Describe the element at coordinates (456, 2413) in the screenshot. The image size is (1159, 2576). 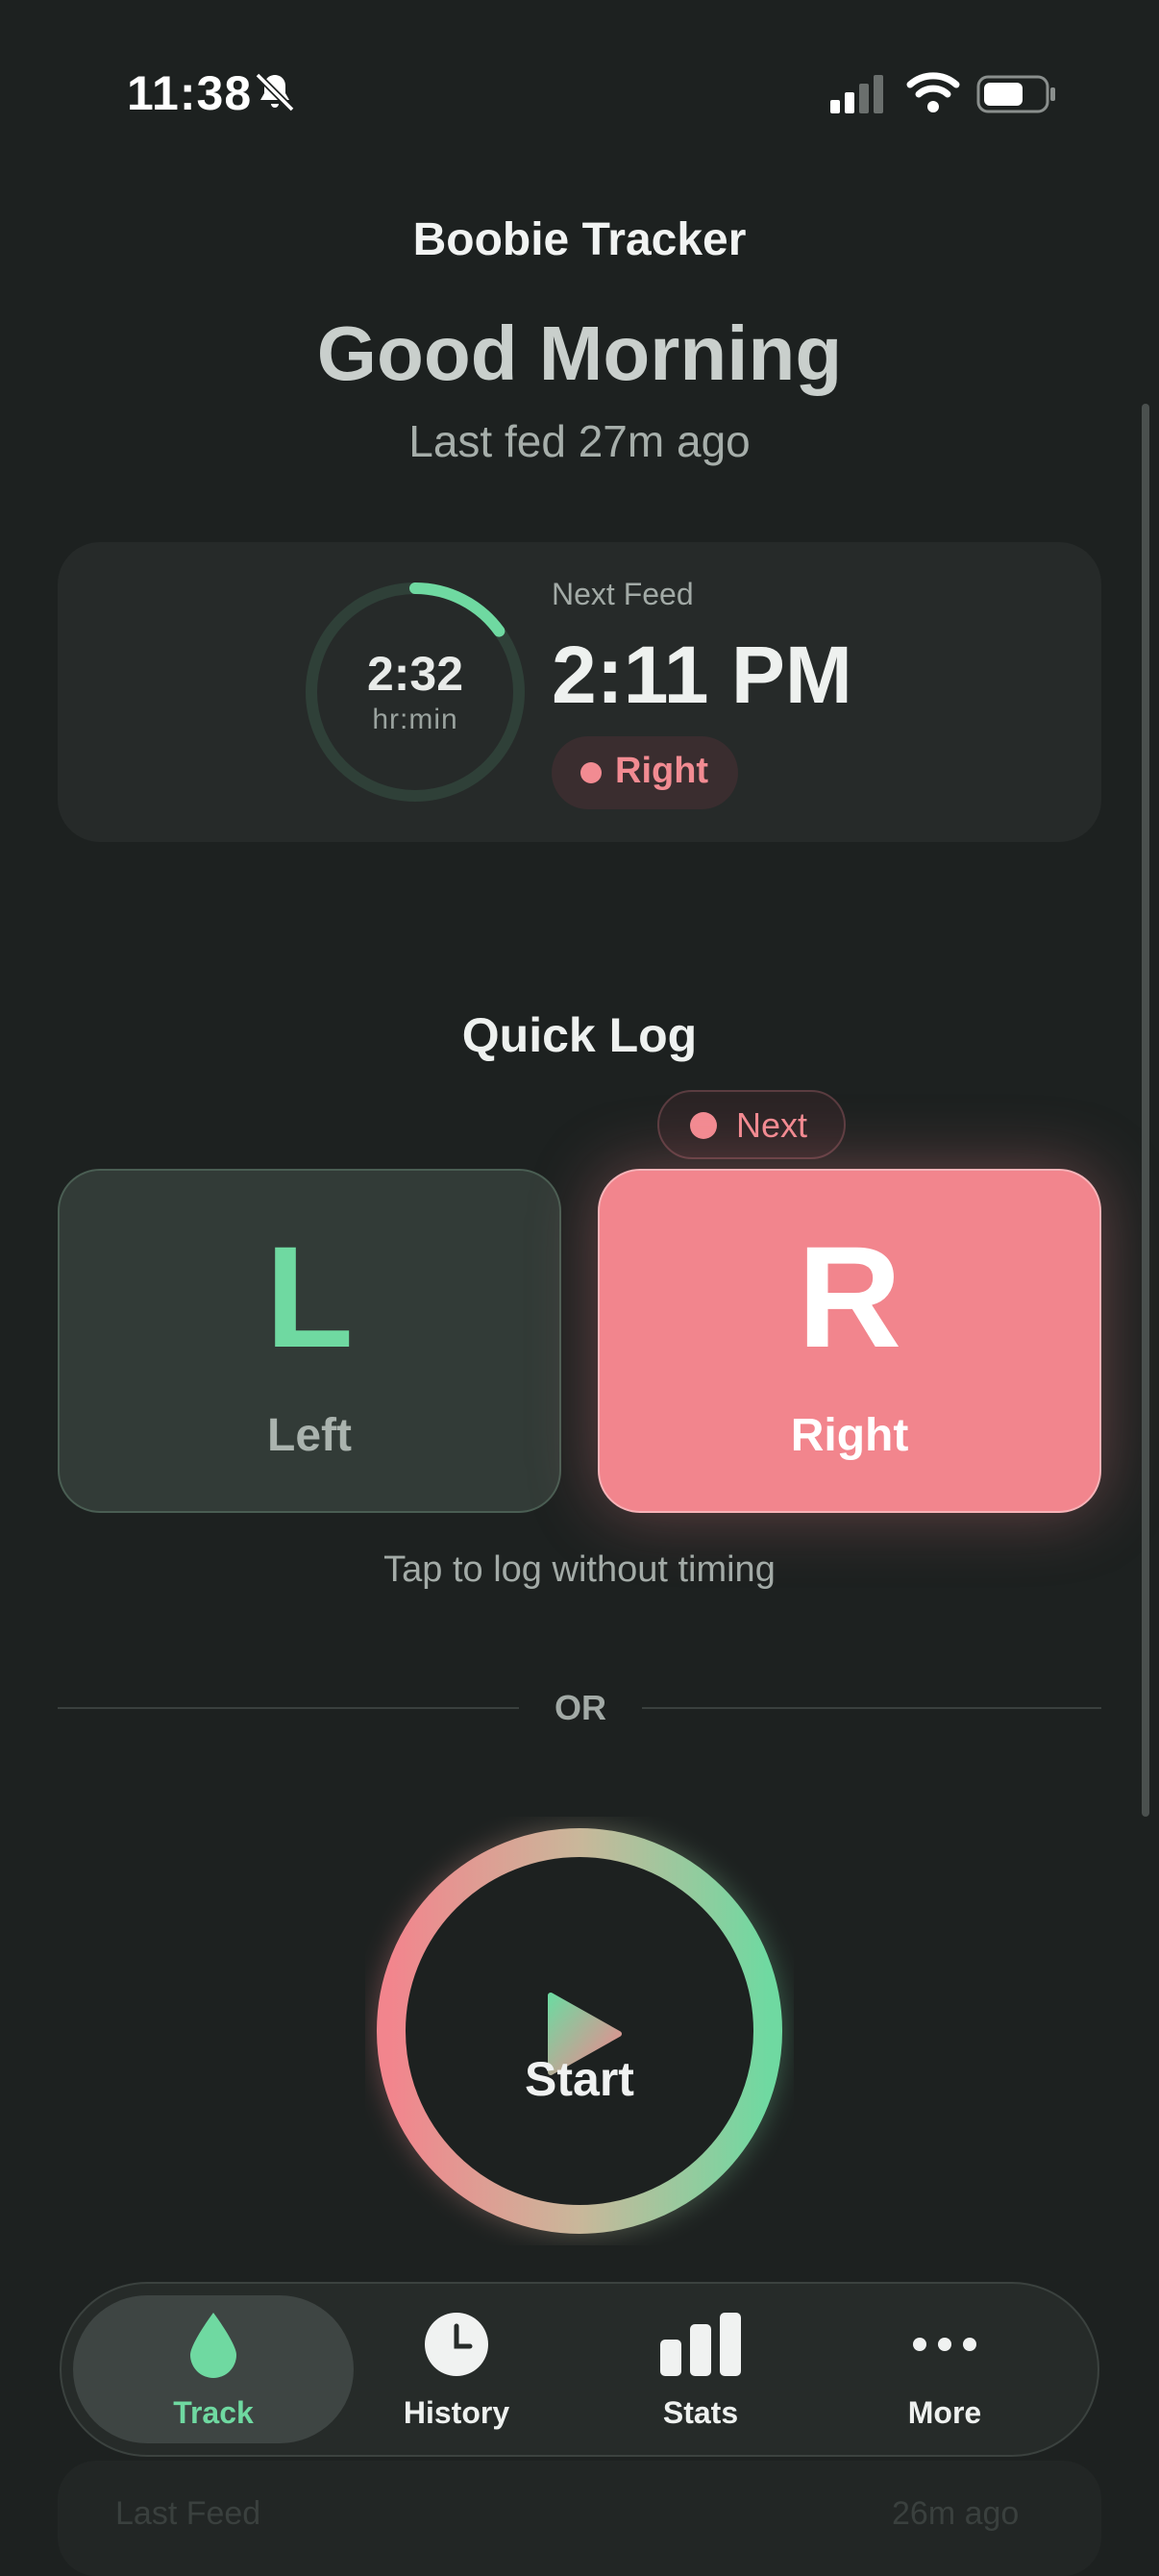
I see `nav-history-label: History` at that location.